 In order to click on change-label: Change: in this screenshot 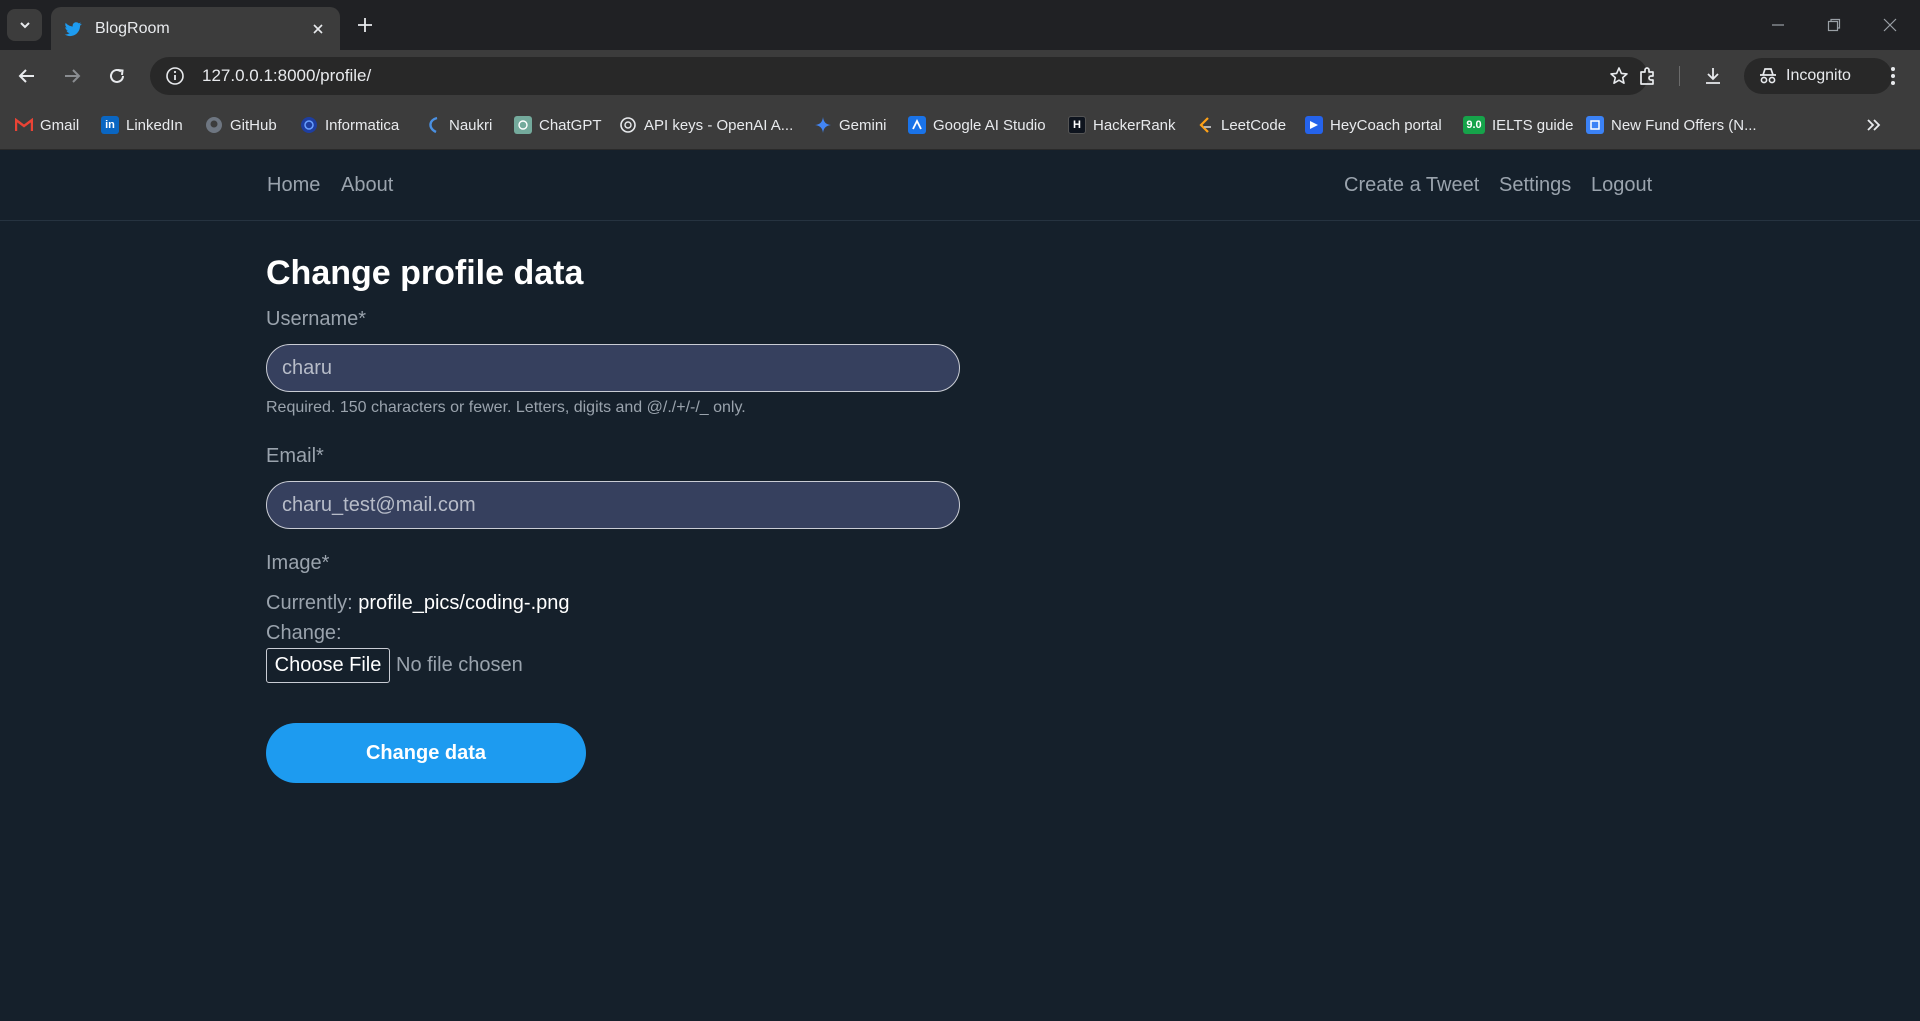, I will do `click(304, 633)`.